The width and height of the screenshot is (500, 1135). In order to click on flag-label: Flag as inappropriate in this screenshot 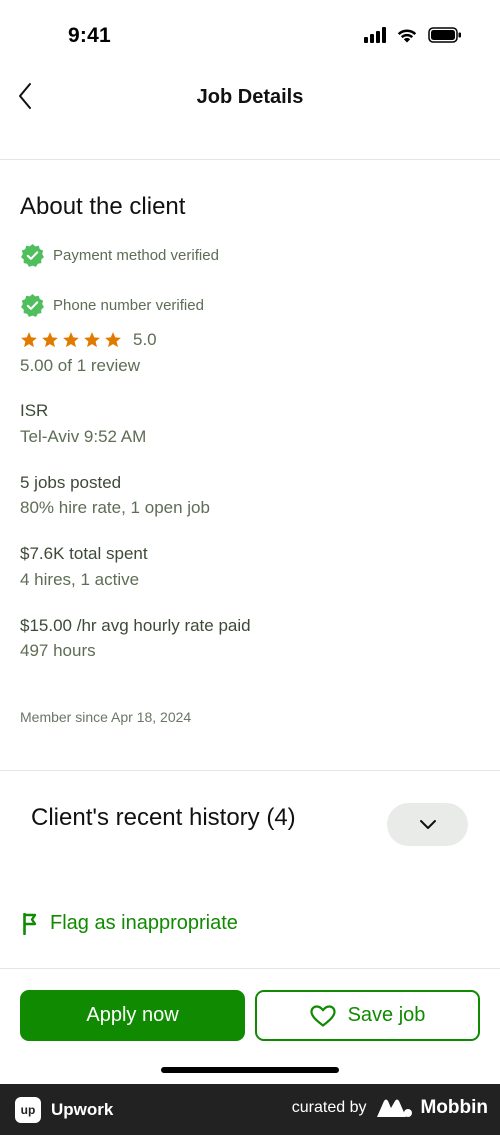, I will do `click(144, 923)`.